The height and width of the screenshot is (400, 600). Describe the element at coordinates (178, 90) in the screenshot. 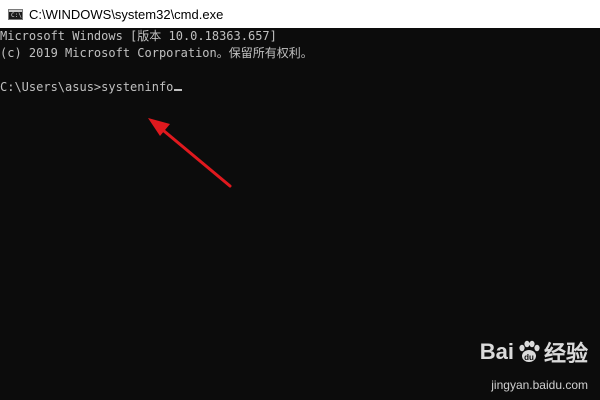

I see `text-cursor` at that location.